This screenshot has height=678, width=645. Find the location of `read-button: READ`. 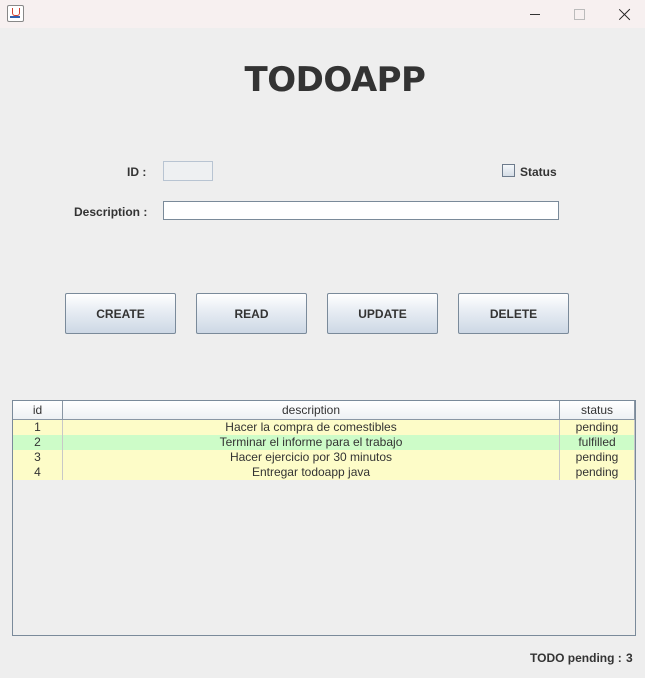

read-button: READ is located at coordinates (251, 313).